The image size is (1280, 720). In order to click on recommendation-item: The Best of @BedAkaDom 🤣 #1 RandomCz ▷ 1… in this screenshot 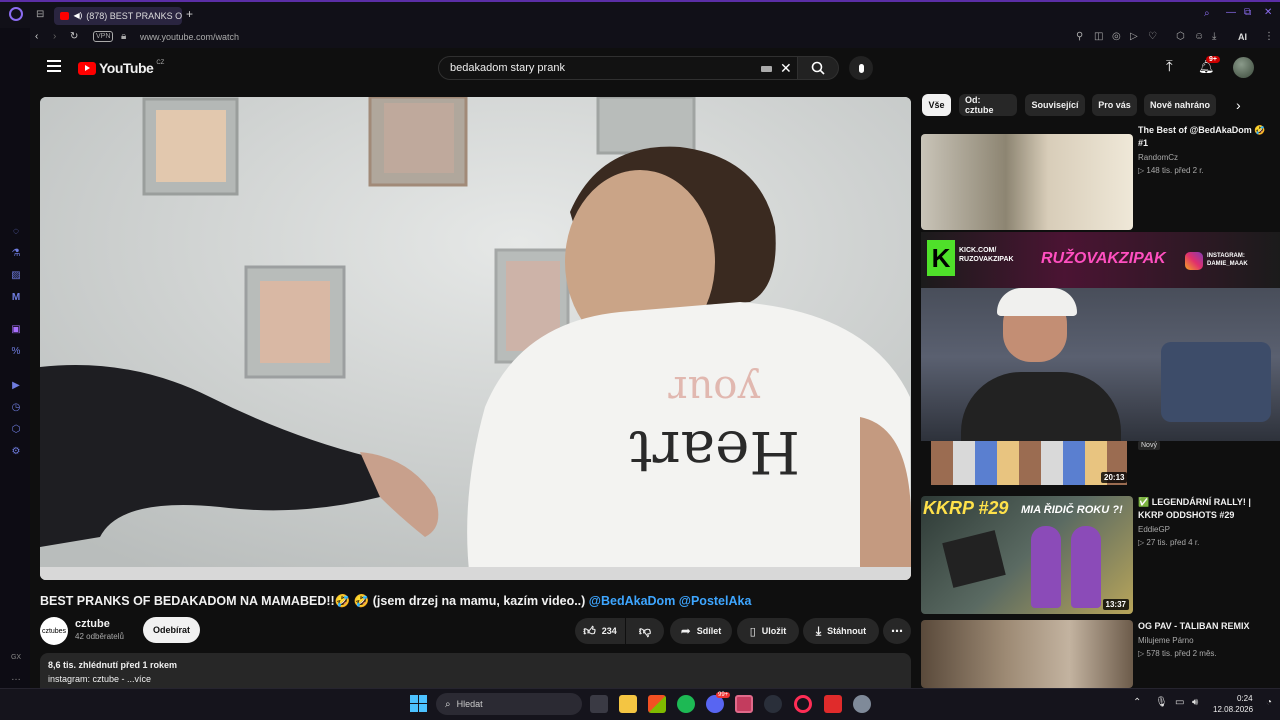, I will do `click(1097, 177)`.